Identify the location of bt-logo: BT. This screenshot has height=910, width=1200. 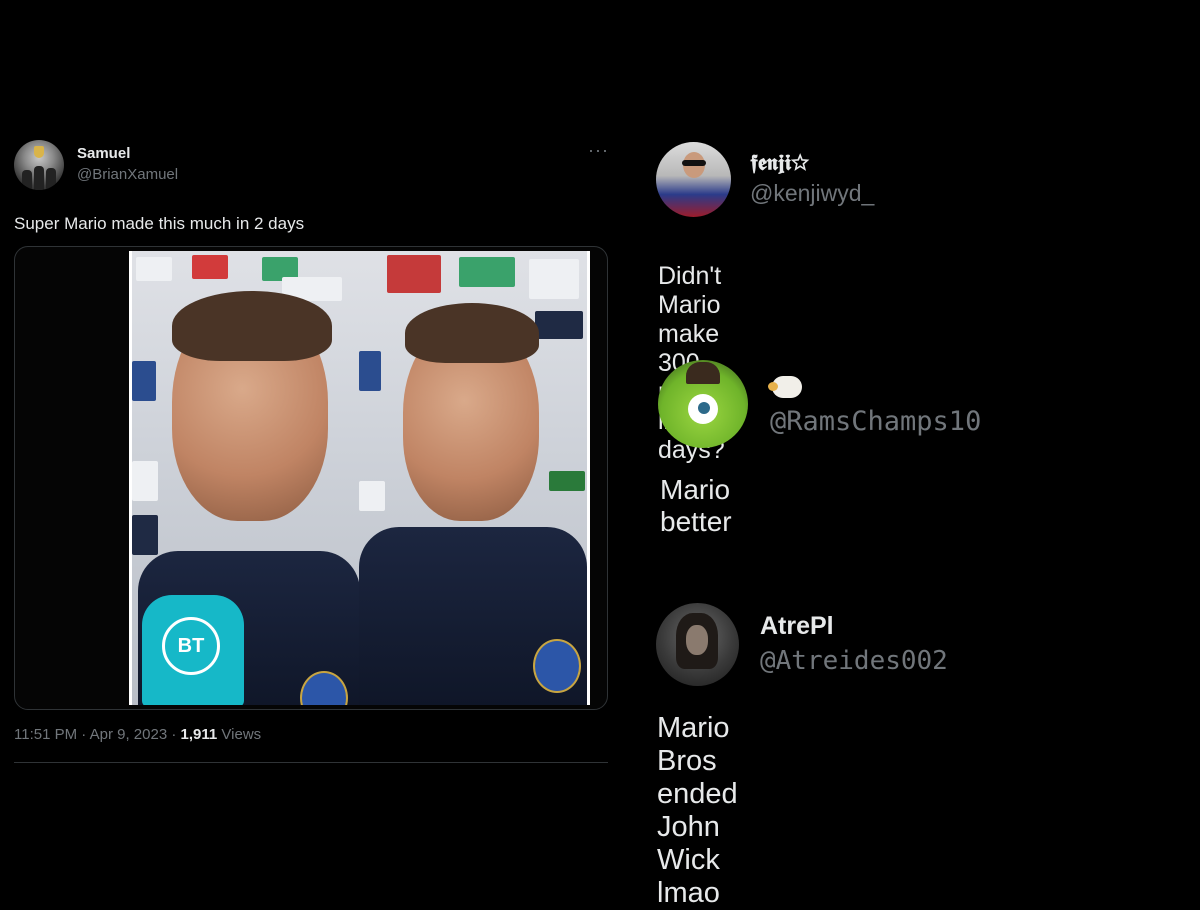
(191, 646).